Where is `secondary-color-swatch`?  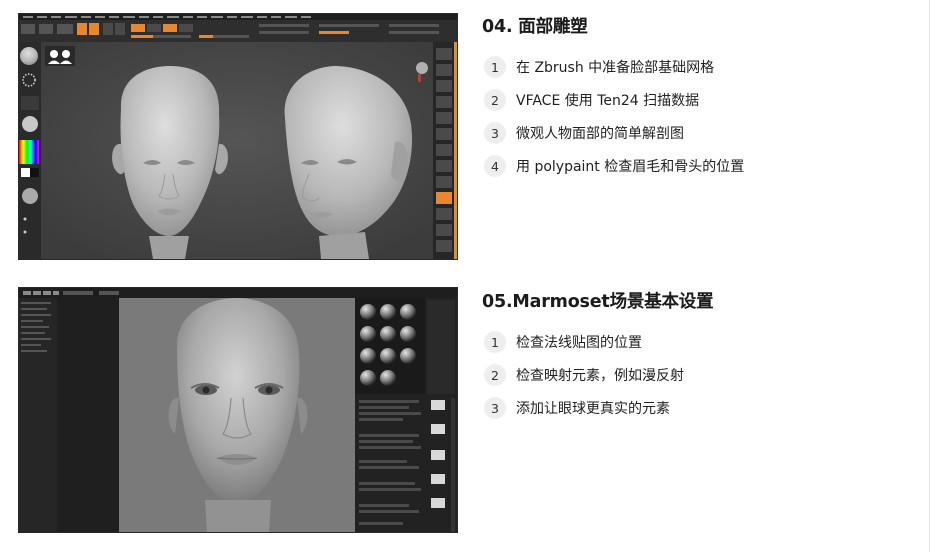
secondary-color-swatch is located at coordinates (34, 172).